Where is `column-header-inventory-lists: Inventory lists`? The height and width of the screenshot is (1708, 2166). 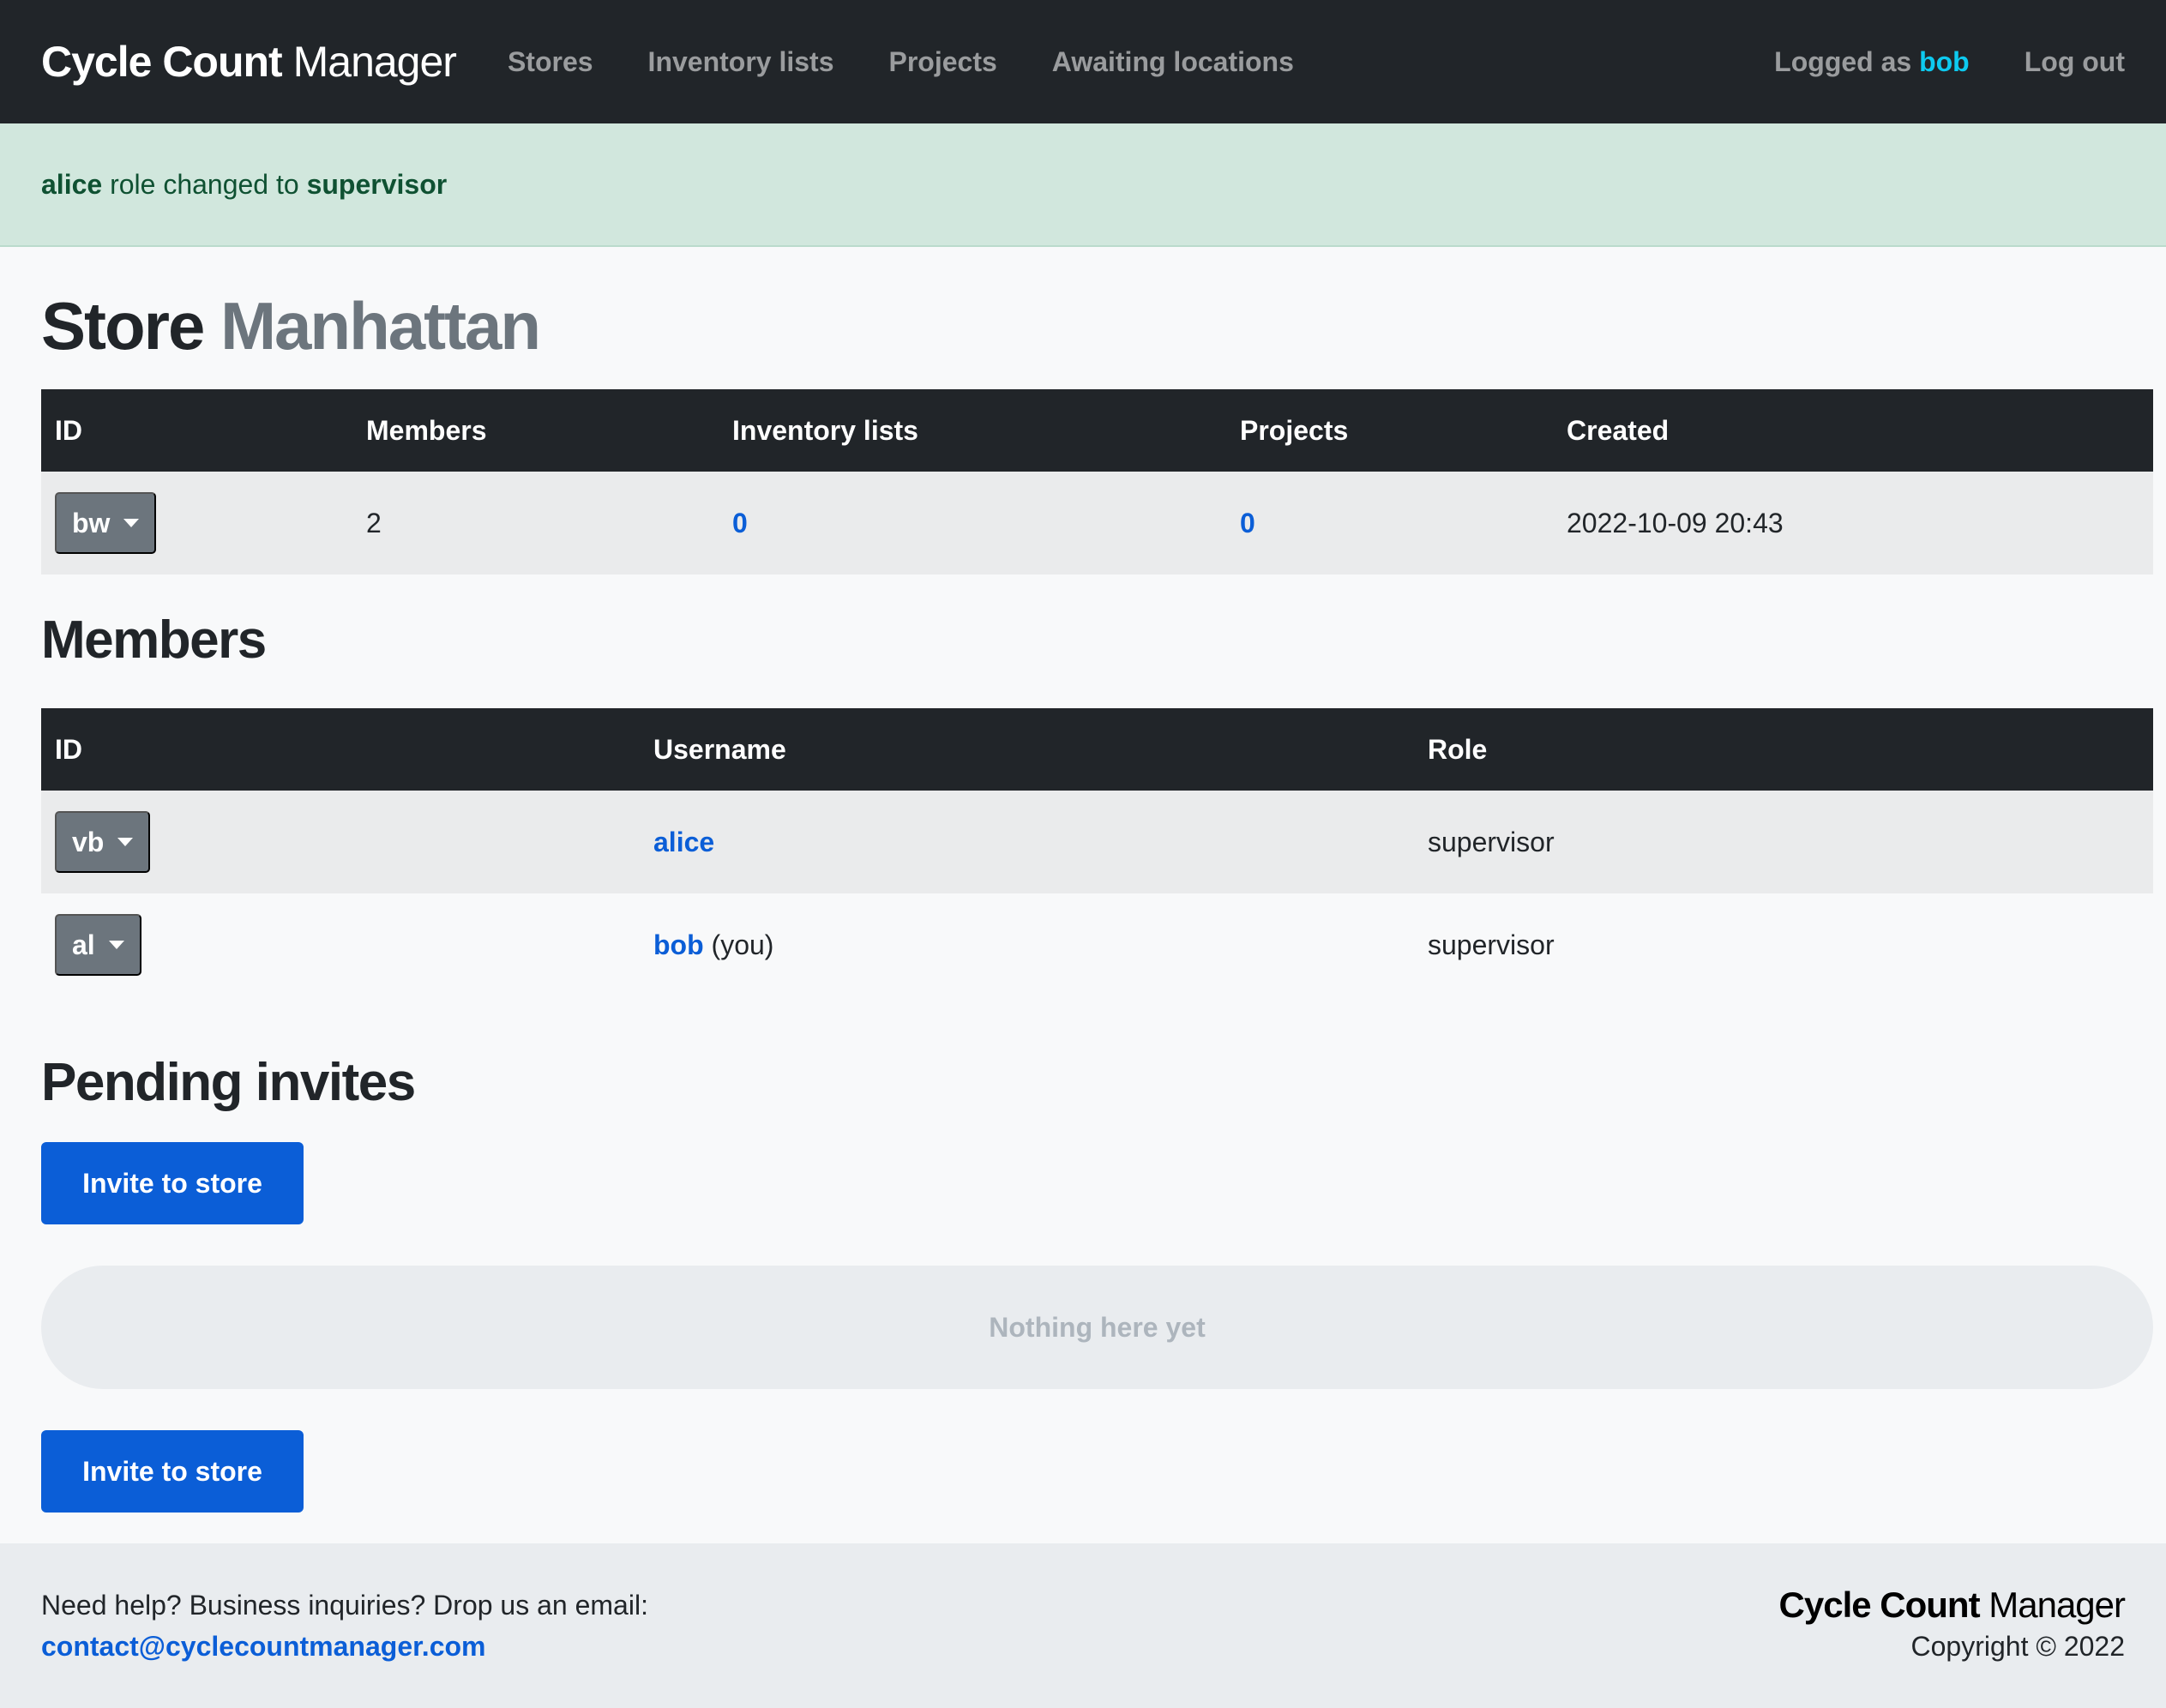 column-header-inventory-lists: Inventory lists is located at coordinates (825, 430).